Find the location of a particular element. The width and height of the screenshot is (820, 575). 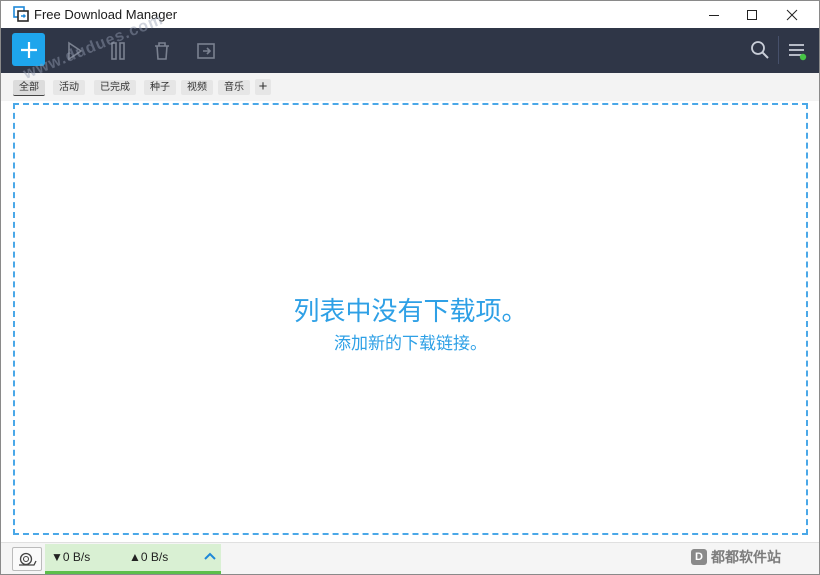

snail-icon is located at coordinates (28, 559).